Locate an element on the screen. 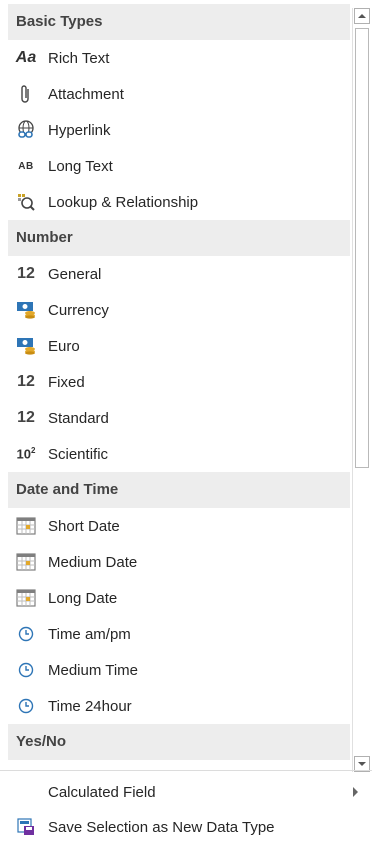 The width and height of the screenshot is (372, 844). menu-item-lookup-relationship: Lookup & Relationship is located at coordinates (179, 202).